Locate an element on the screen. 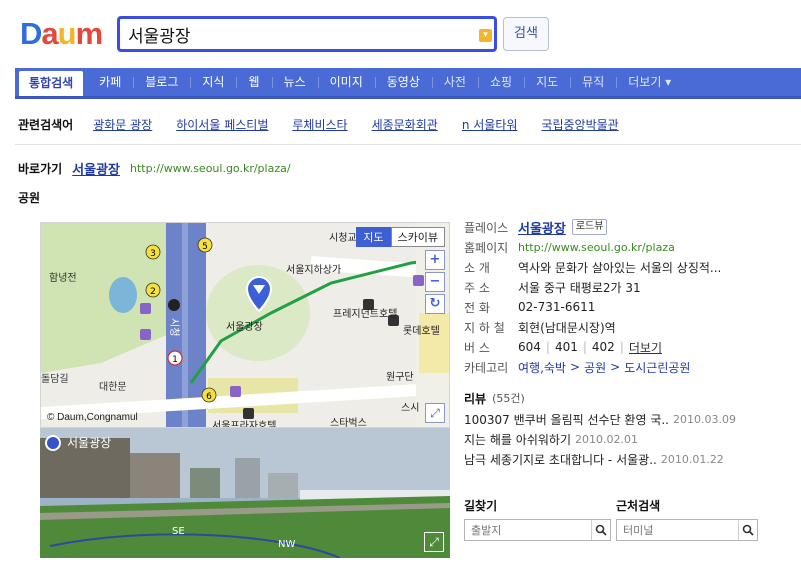 The width and height of the screenshot is (801, 569). route-title: 길찾기 is located at coordinates (481, 506).